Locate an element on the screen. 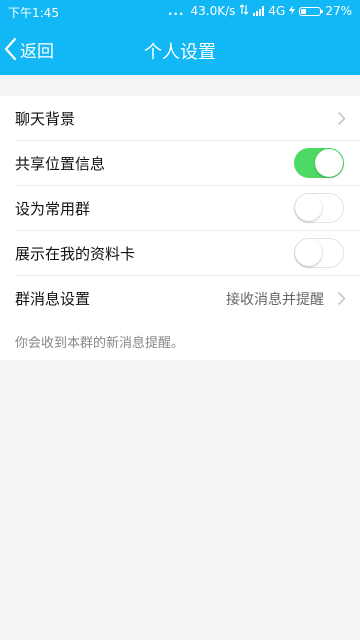  group-message-label: 群消息设置 is located at coordinates (53, 299).